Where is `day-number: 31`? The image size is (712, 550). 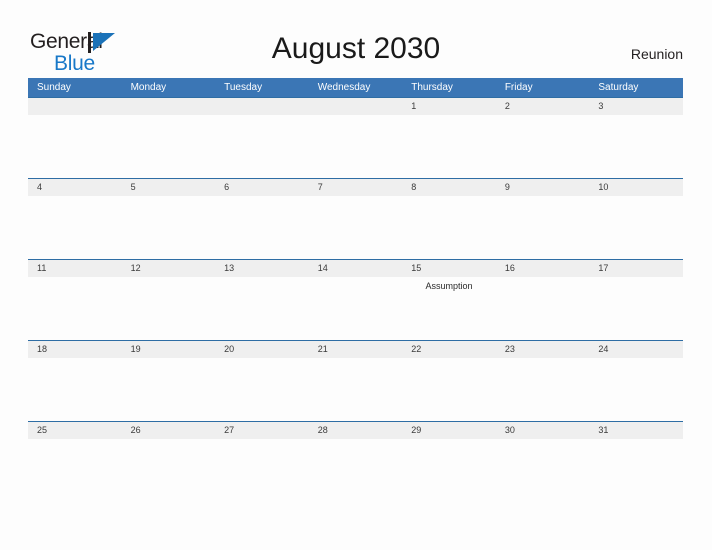 day-number: 31 is located at coordinates (636, 430).